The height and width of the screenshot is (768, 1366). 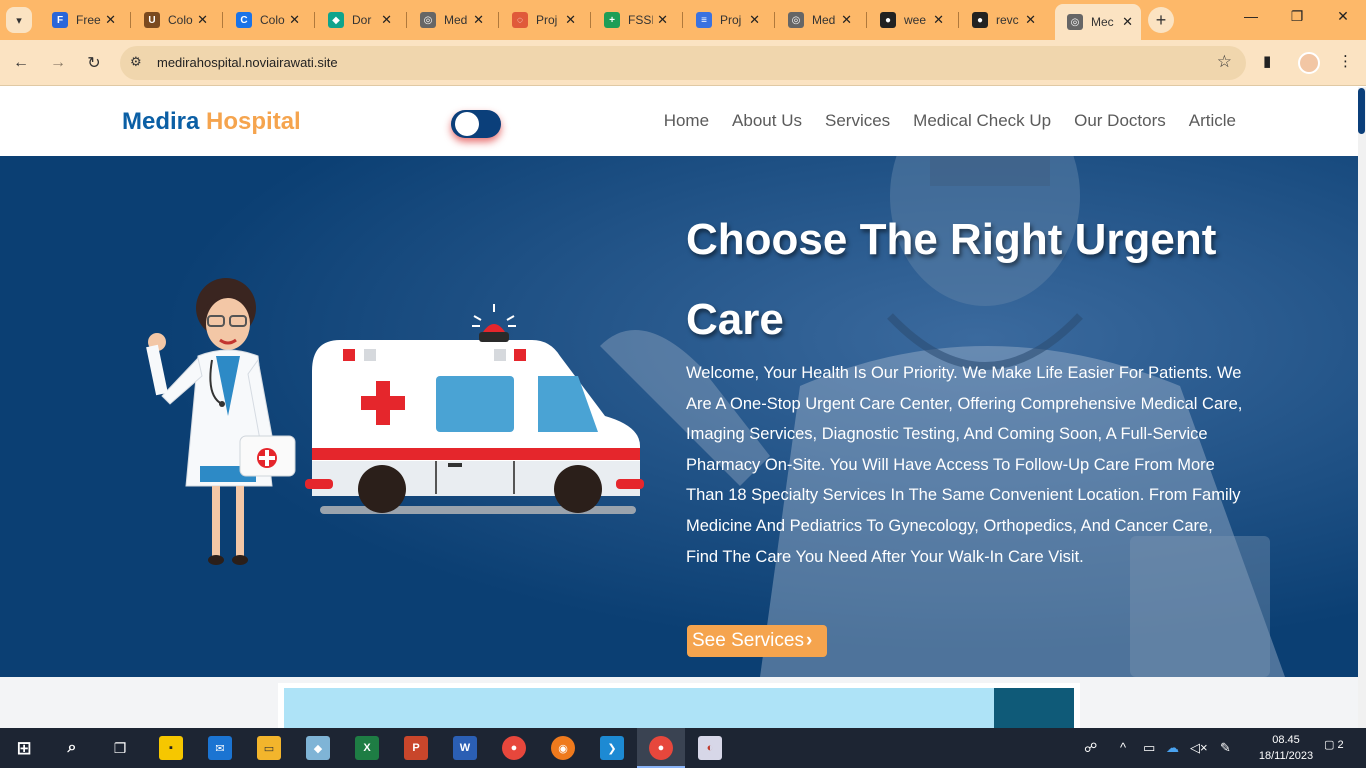 I want to click on nav-home: Home, so click(x=686, y=121).